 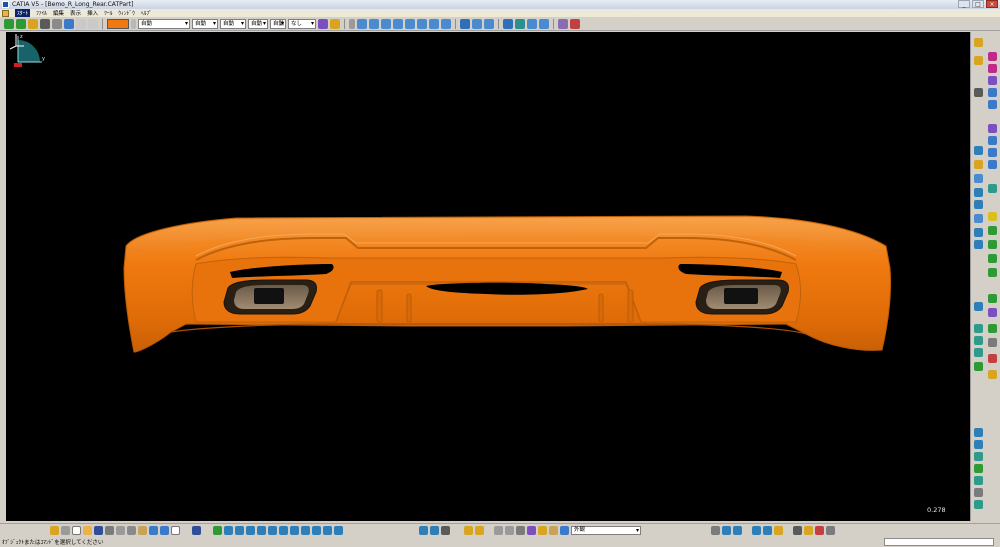 What do you see at coordinates (797, 530) in the screenshot?
I see `render-icon` at bounding box center [797, 530].